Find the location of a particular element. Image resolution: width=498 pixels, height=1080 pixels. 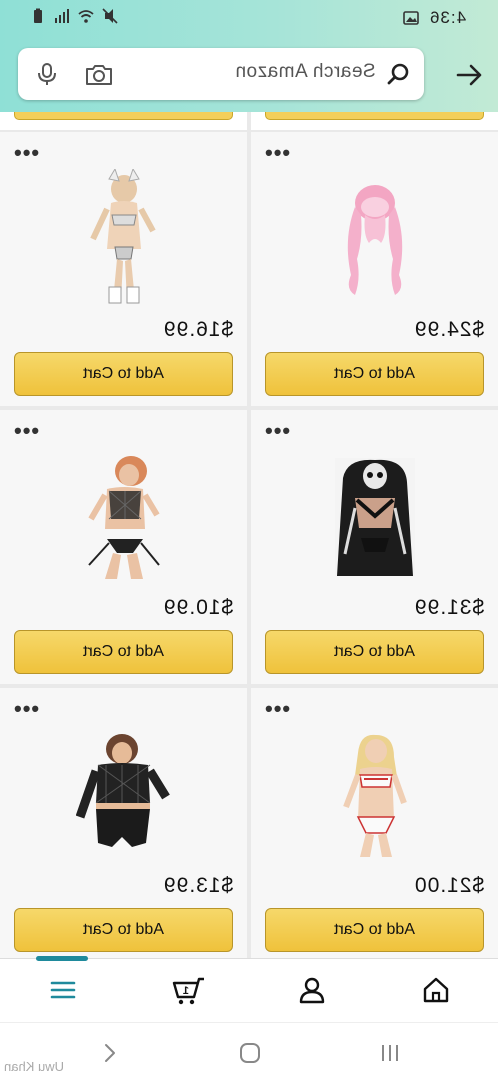

arrow-right-icon is located at coordinates (469, 75).